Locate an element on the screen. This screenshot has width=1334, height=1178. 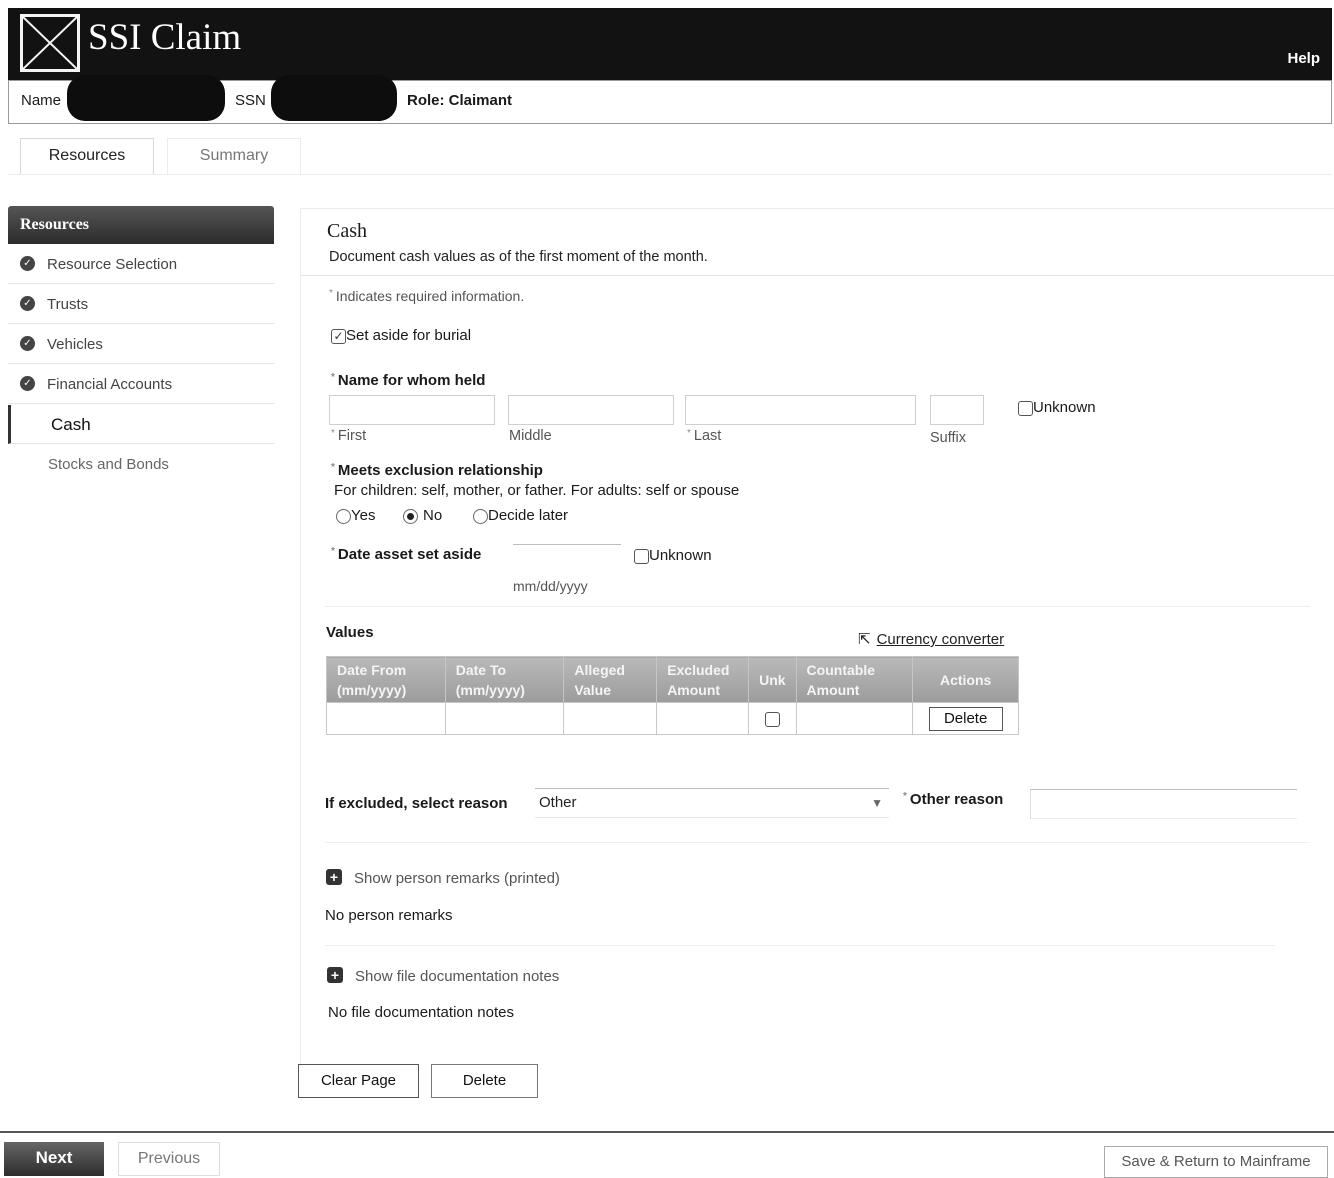
tab-resources: Resources is located at coordinates (87, 156).